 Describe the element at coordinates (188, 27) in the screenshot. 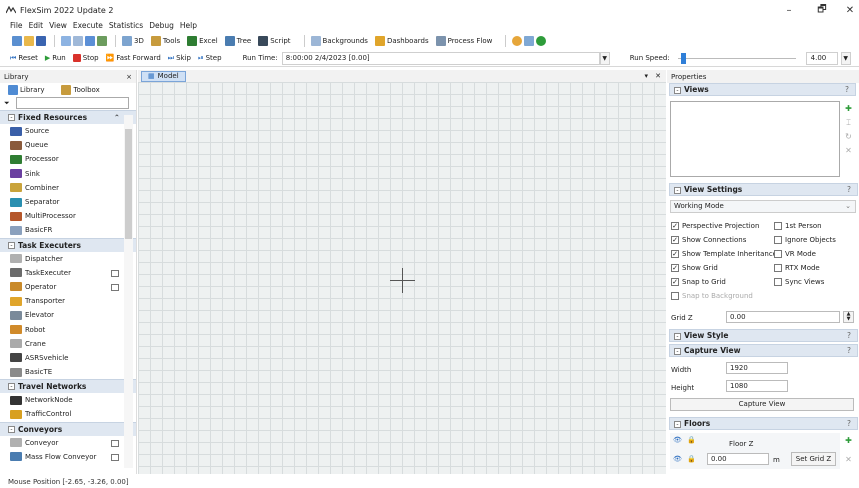

I see `menu-help: Help` at that location.